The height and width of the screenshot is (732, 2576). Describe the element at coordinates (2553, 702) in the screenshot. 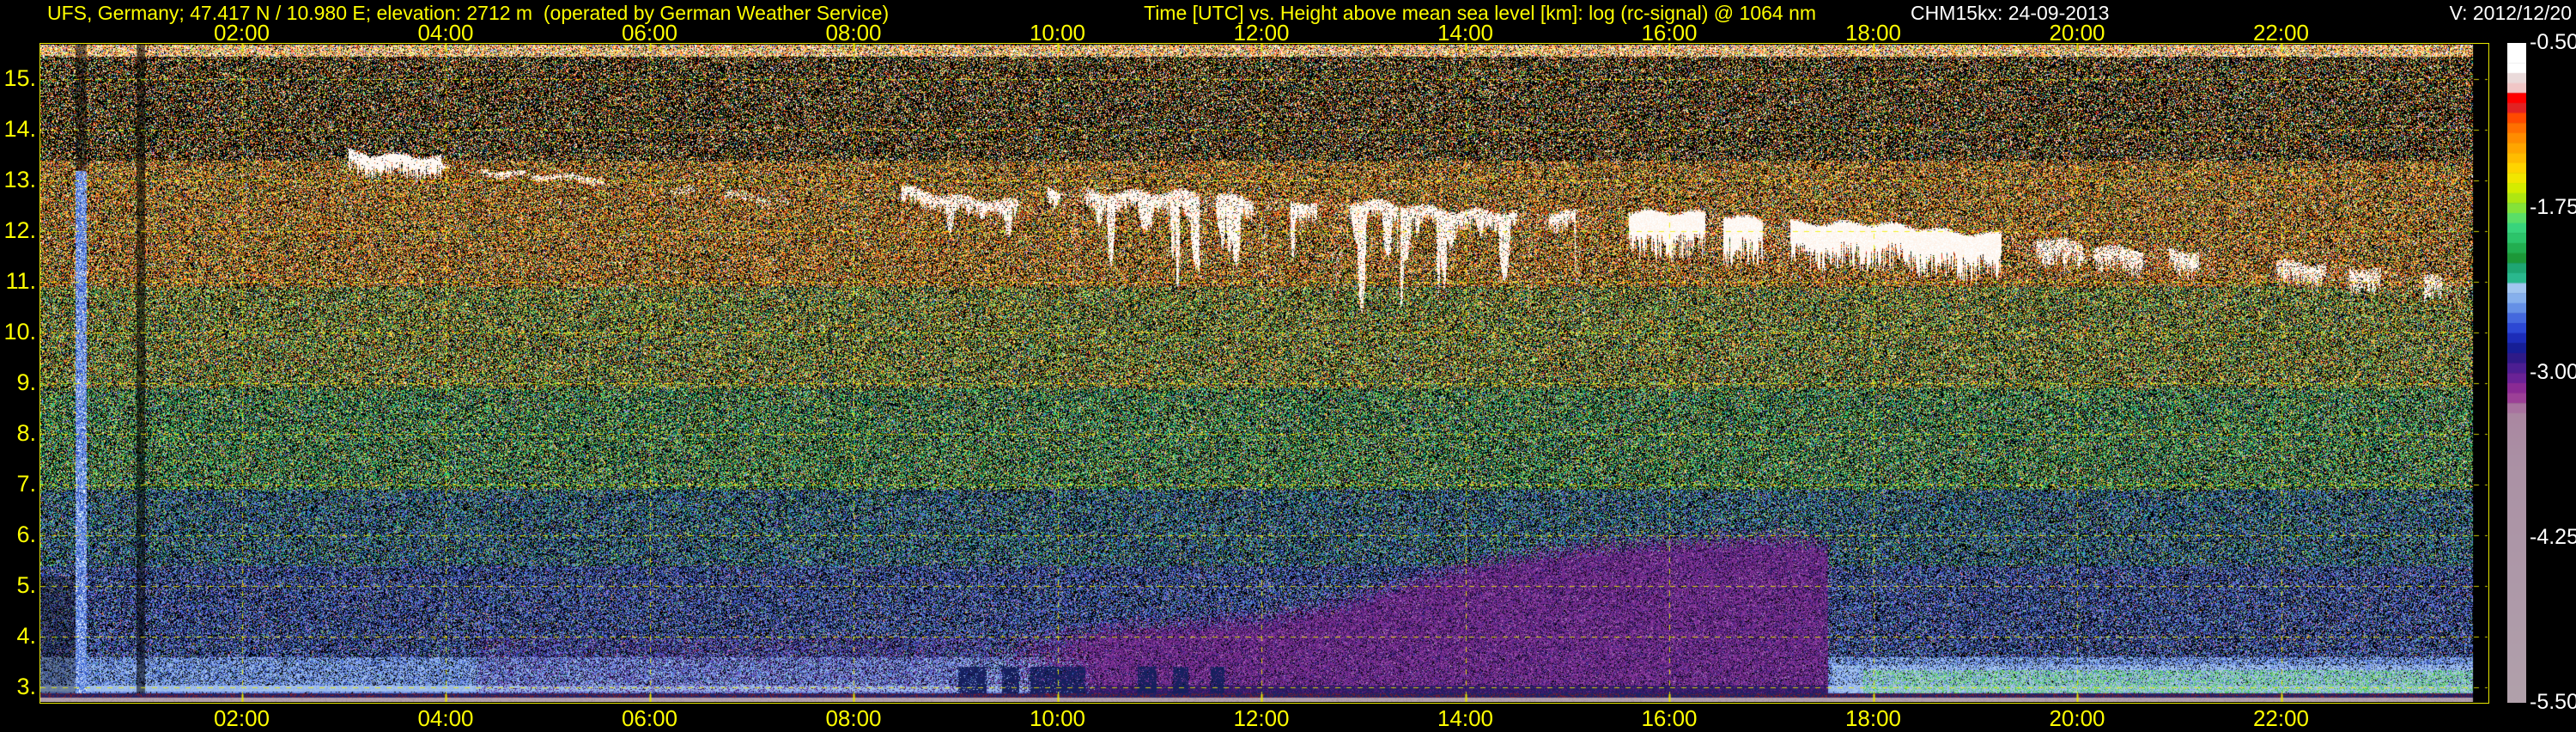

I see `colorbar-tick-label: -5.50` at that location.